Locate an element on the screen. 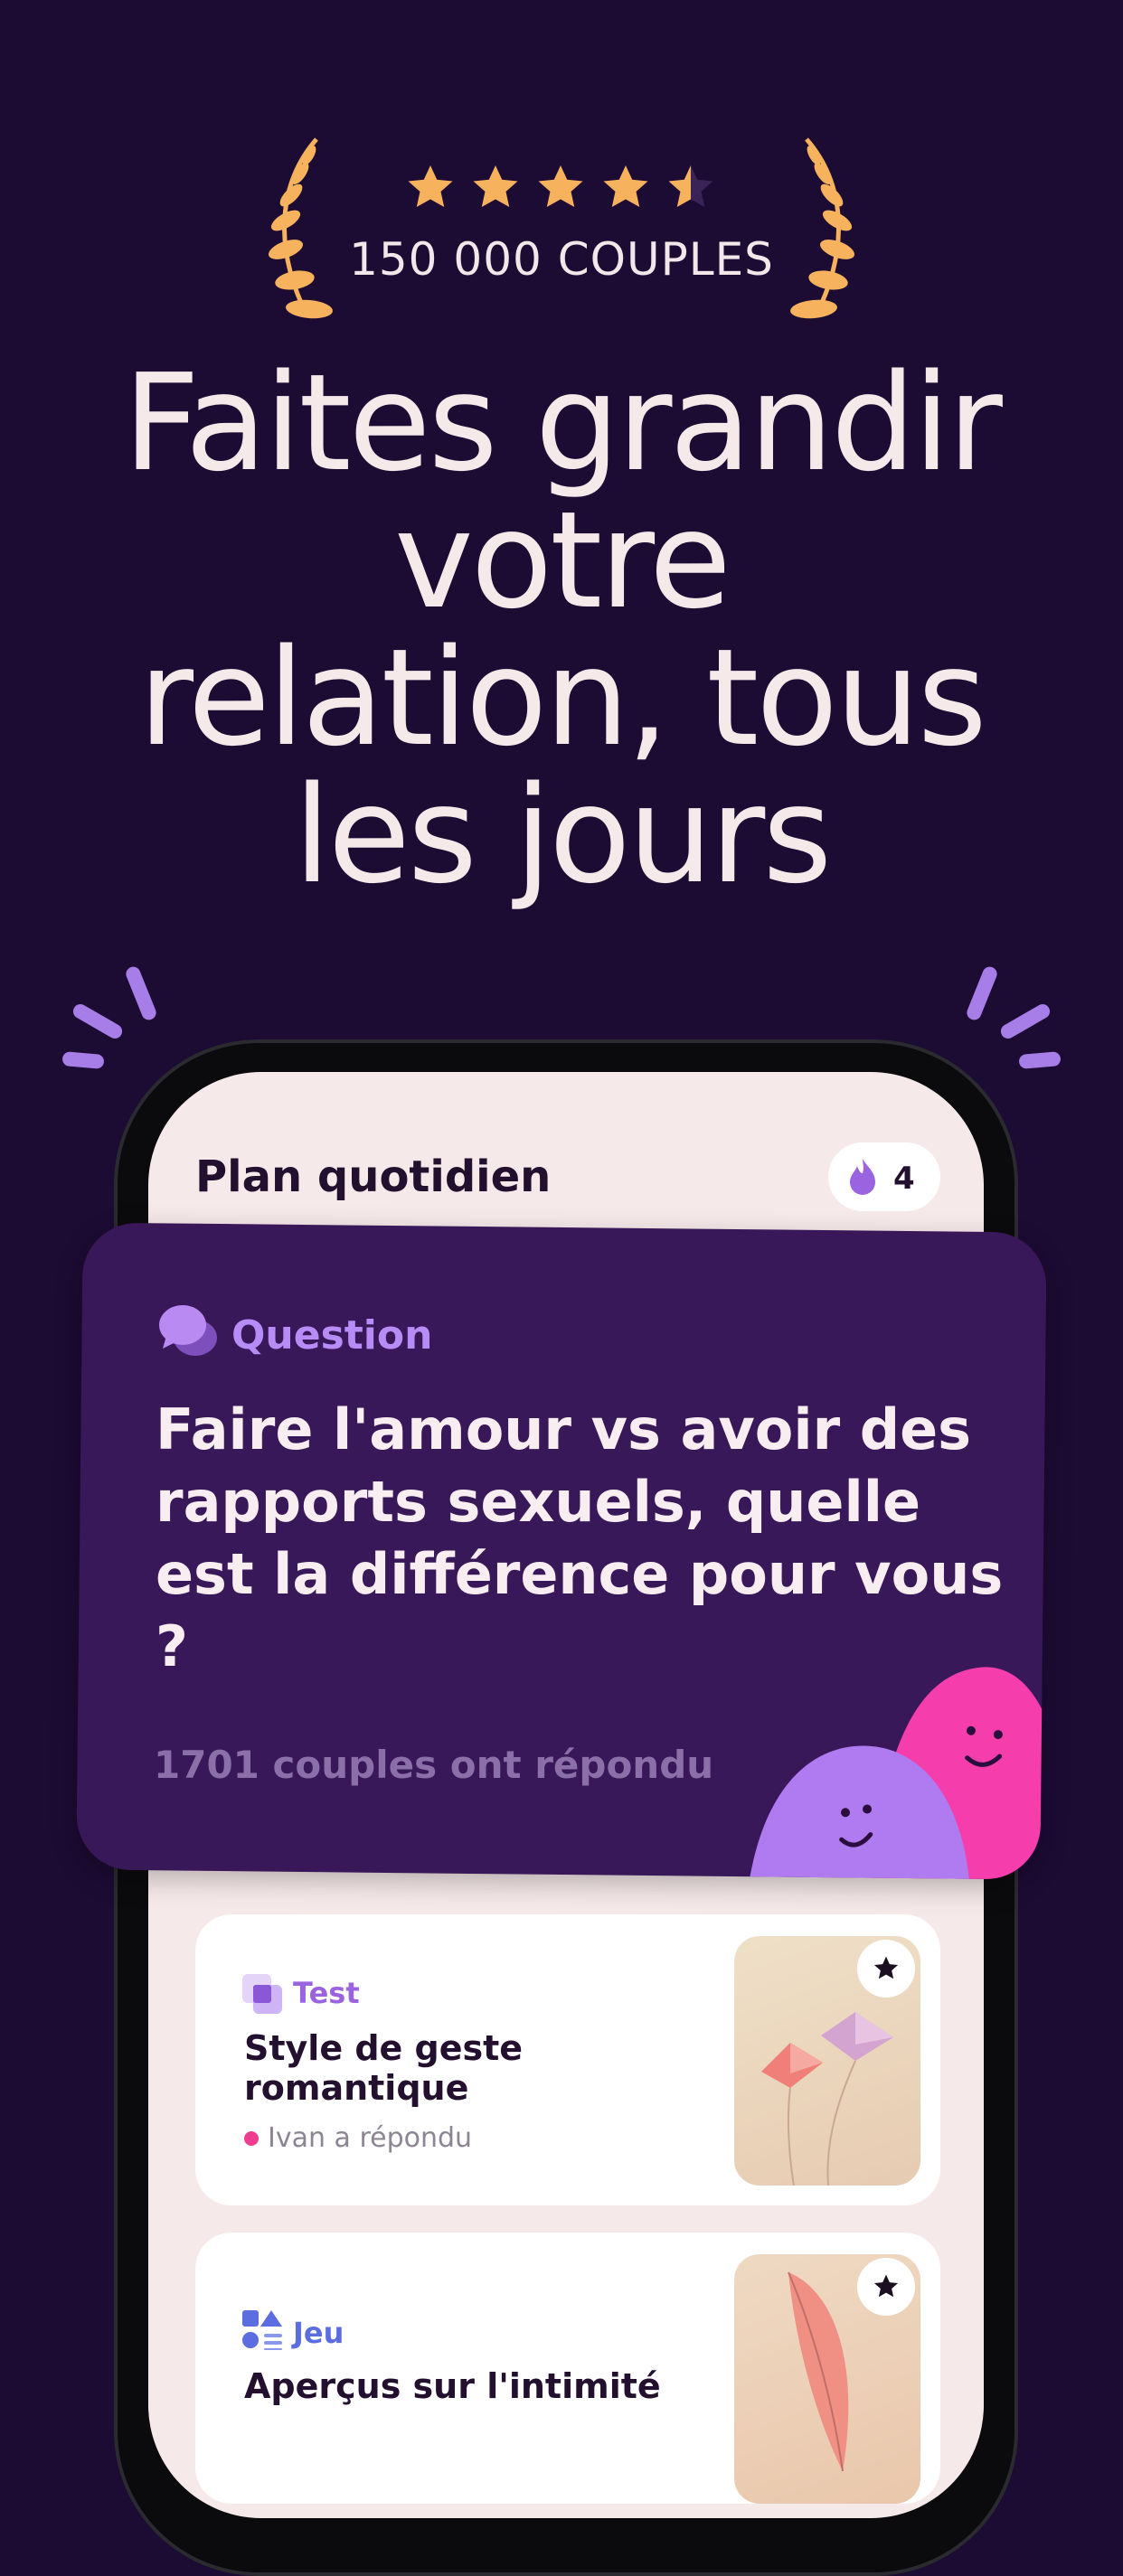 Image resolution: width=1123 pixels, height=2576 pixels. mascot-purple is located at coordinates (857, 1813).